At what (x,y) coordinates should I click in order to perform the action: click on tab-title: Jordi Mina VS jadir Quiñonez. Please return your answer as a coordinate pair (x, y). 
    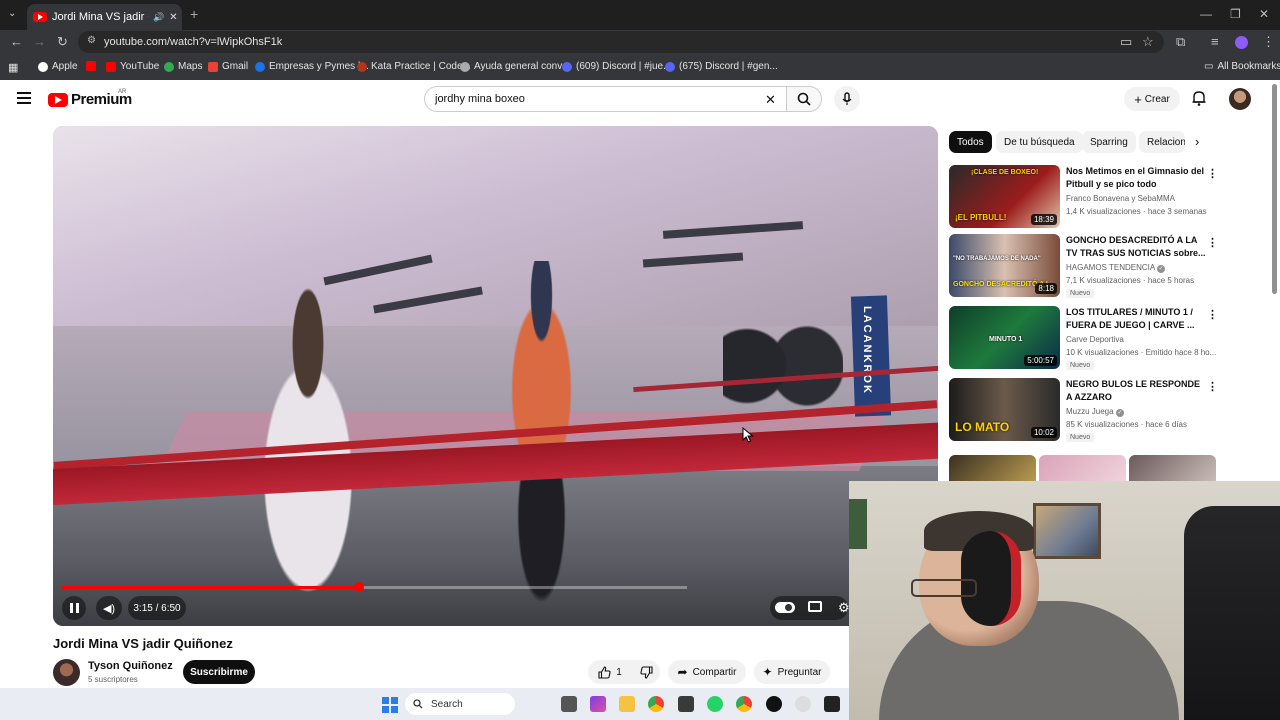
    Looking at the image, I should click on (100, 17).